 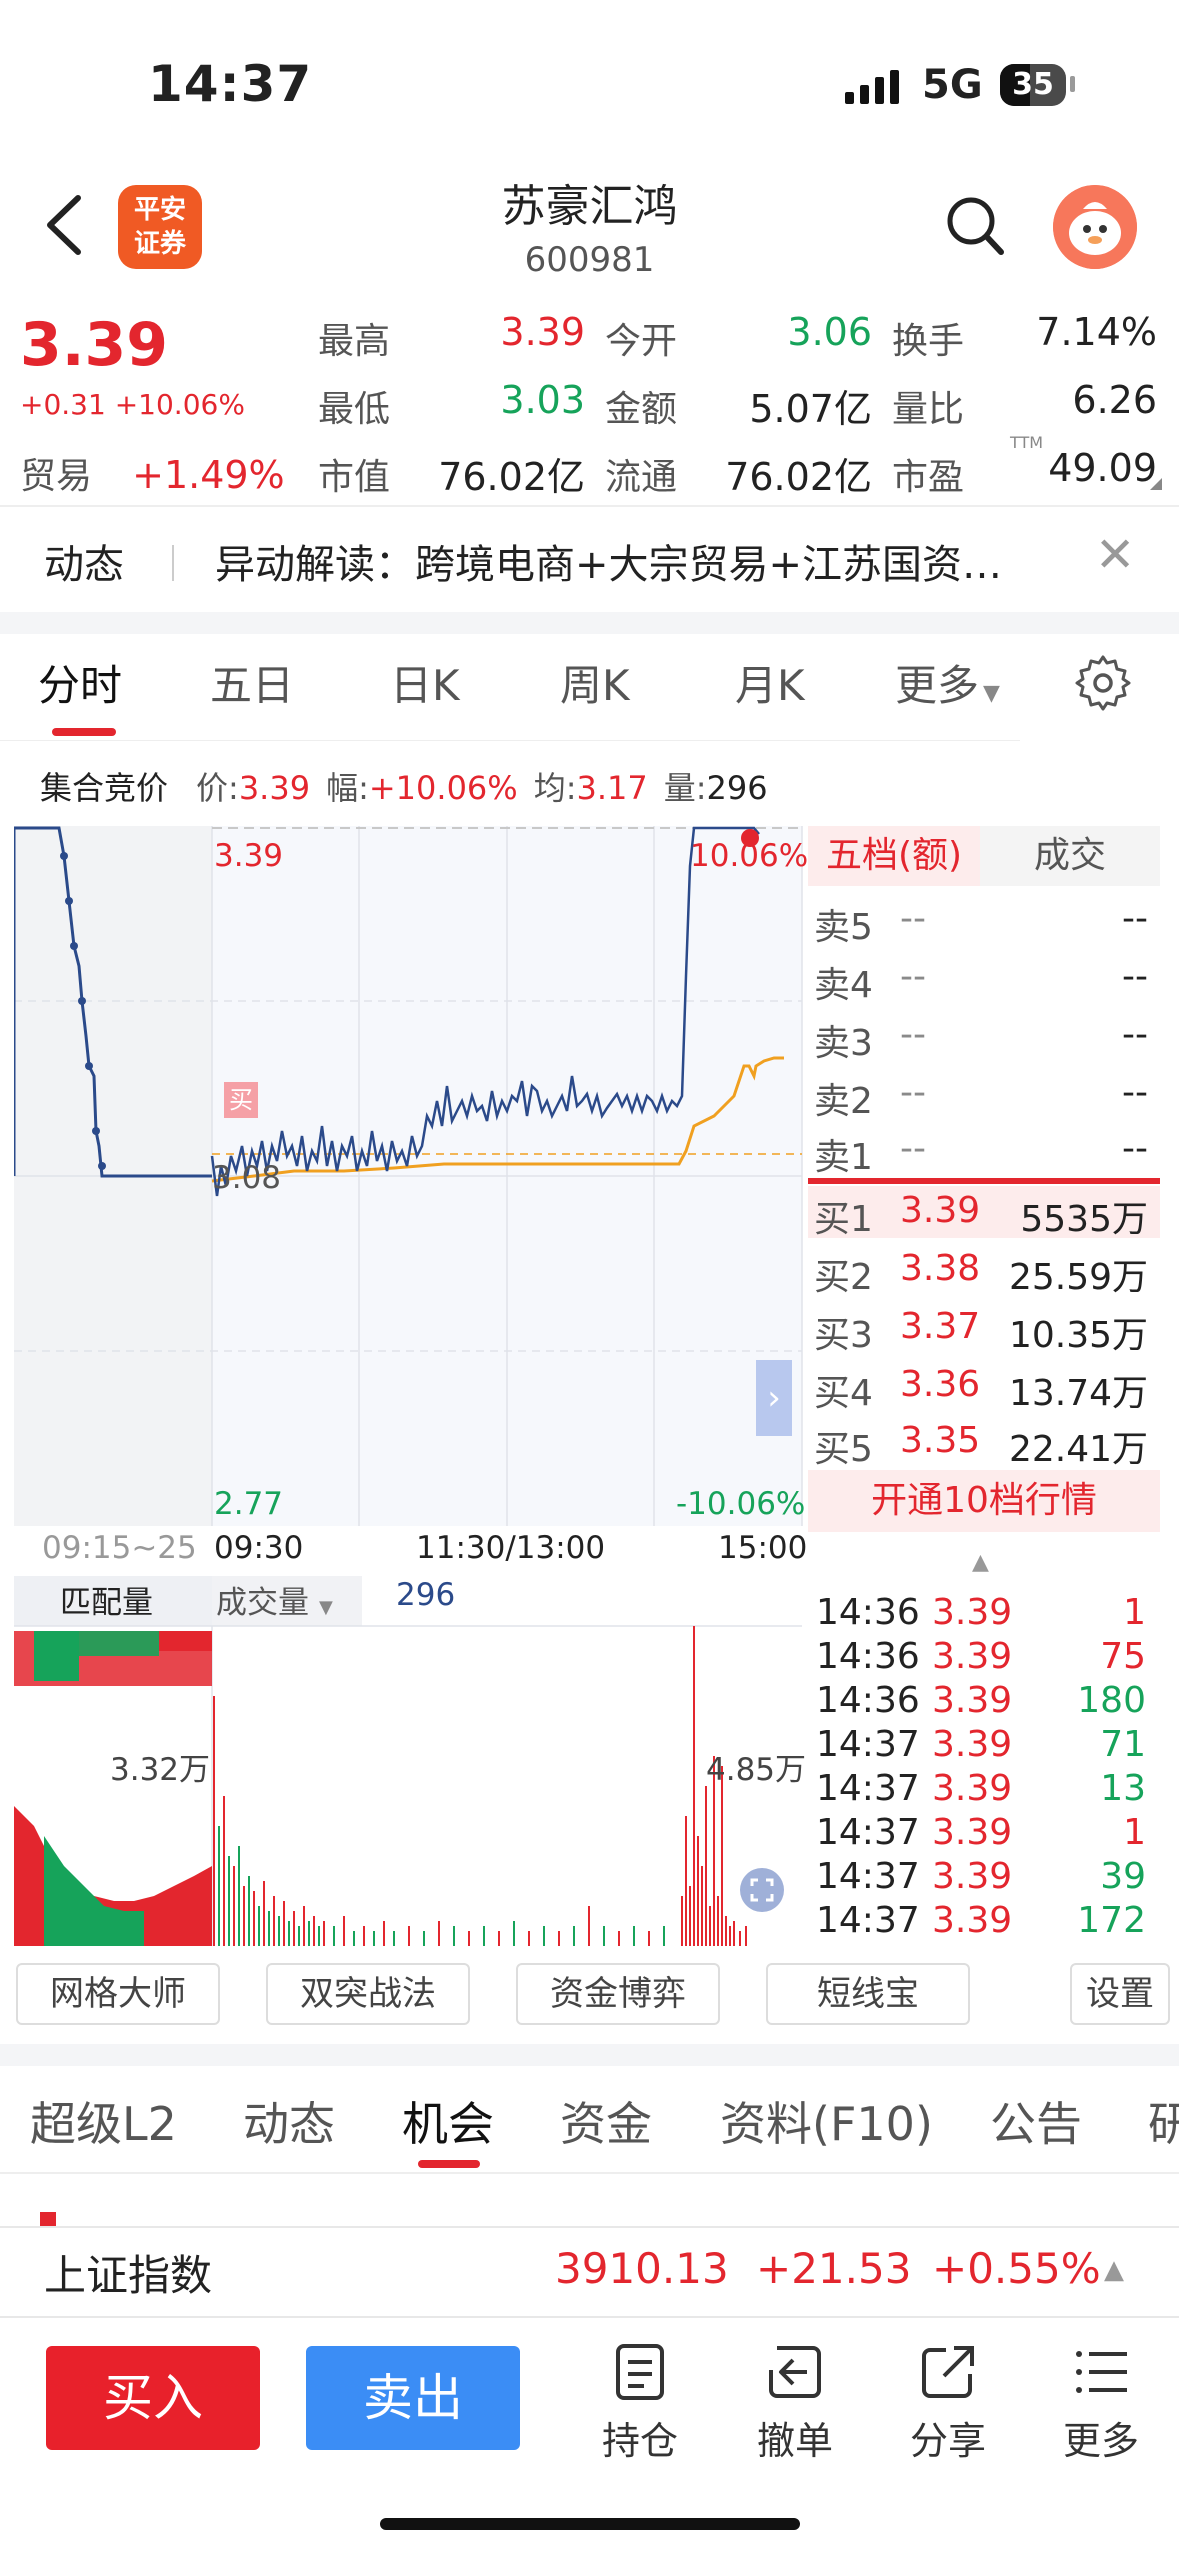 What do you see at coordinates (984, 1037) in the screenshot?
I see `ask-row: 卖3 -- --` at bounding box center [984, 1037].